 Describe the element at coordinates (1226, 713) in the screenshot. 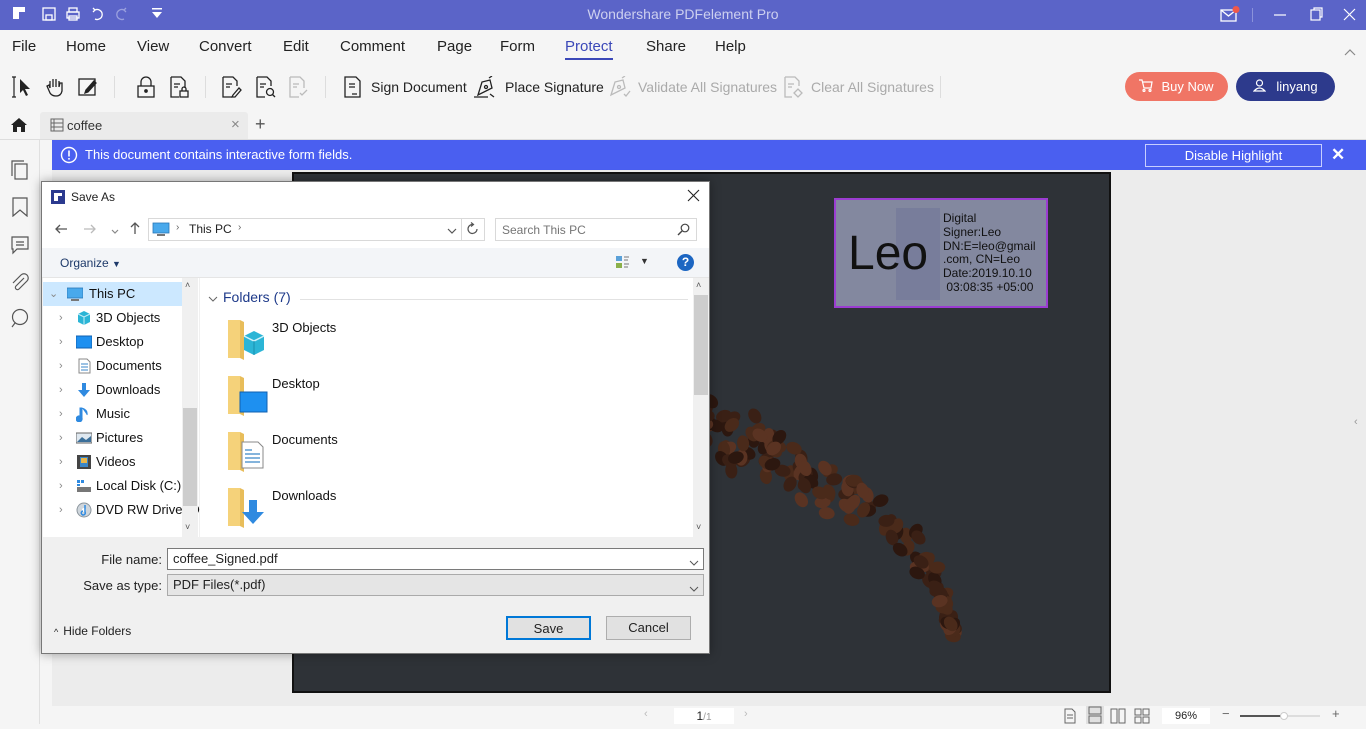

I see `zoom-out-button: −` at that location.